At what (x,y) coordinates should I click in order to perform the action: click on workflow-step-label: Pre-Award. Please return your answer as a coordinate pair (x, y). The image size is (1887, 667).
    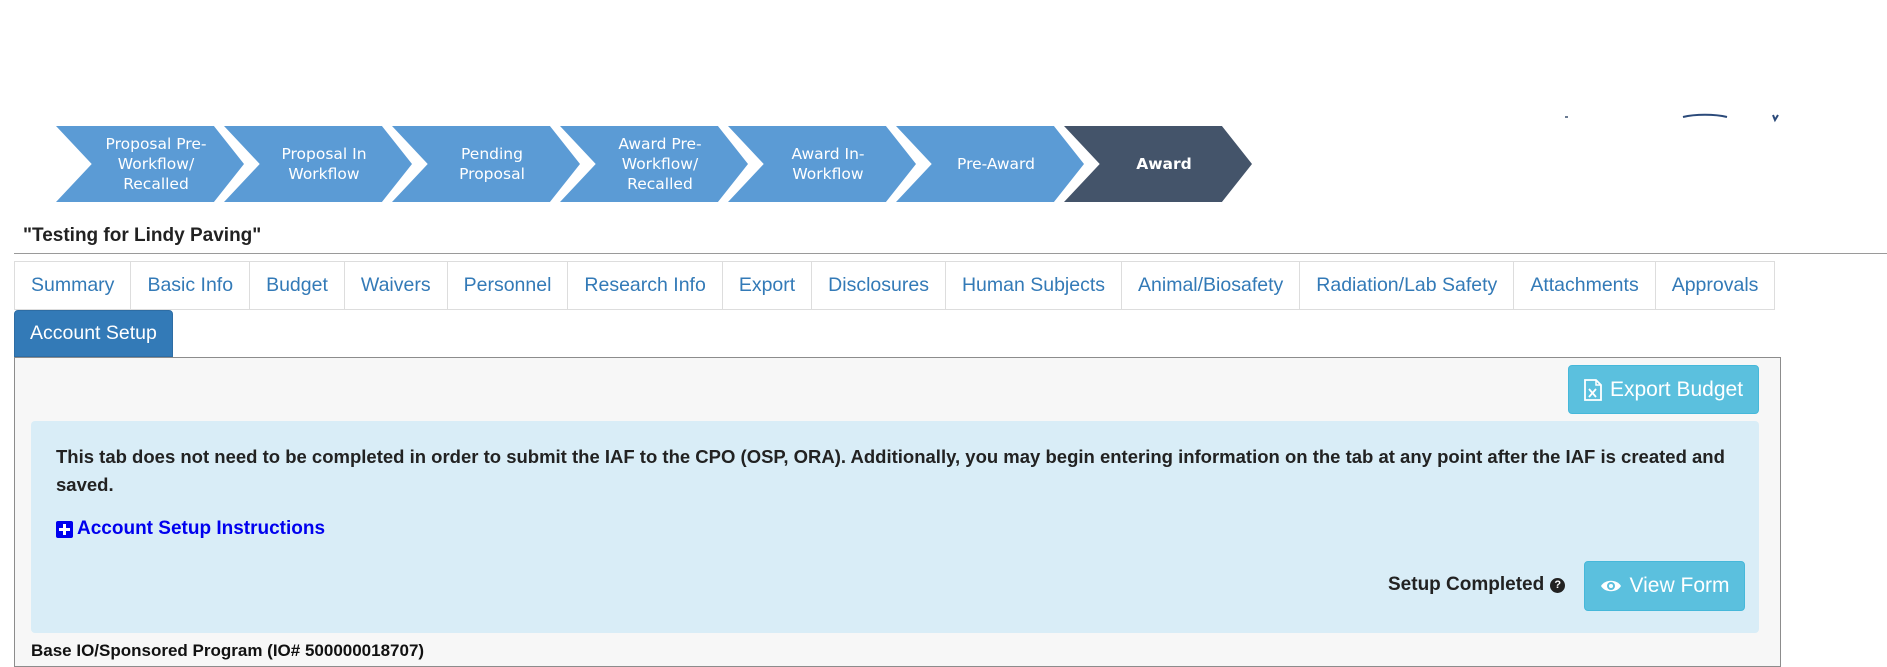
    Looking at the image, I should click on (996, 164).